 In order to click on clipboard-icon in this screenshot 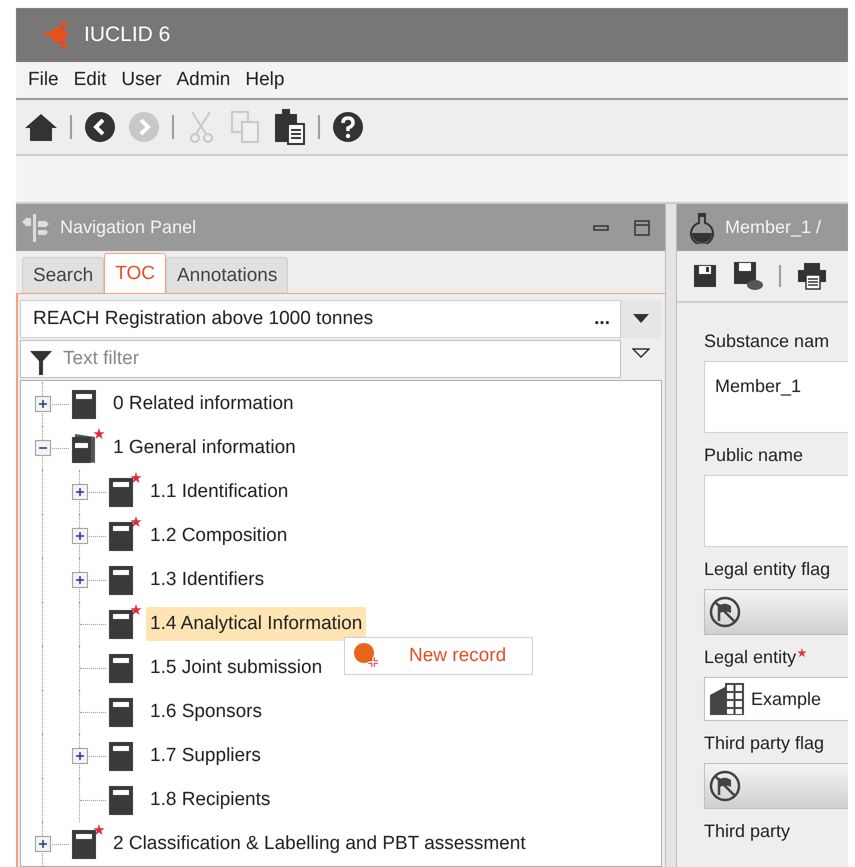, I will do `click(290, 127)`.